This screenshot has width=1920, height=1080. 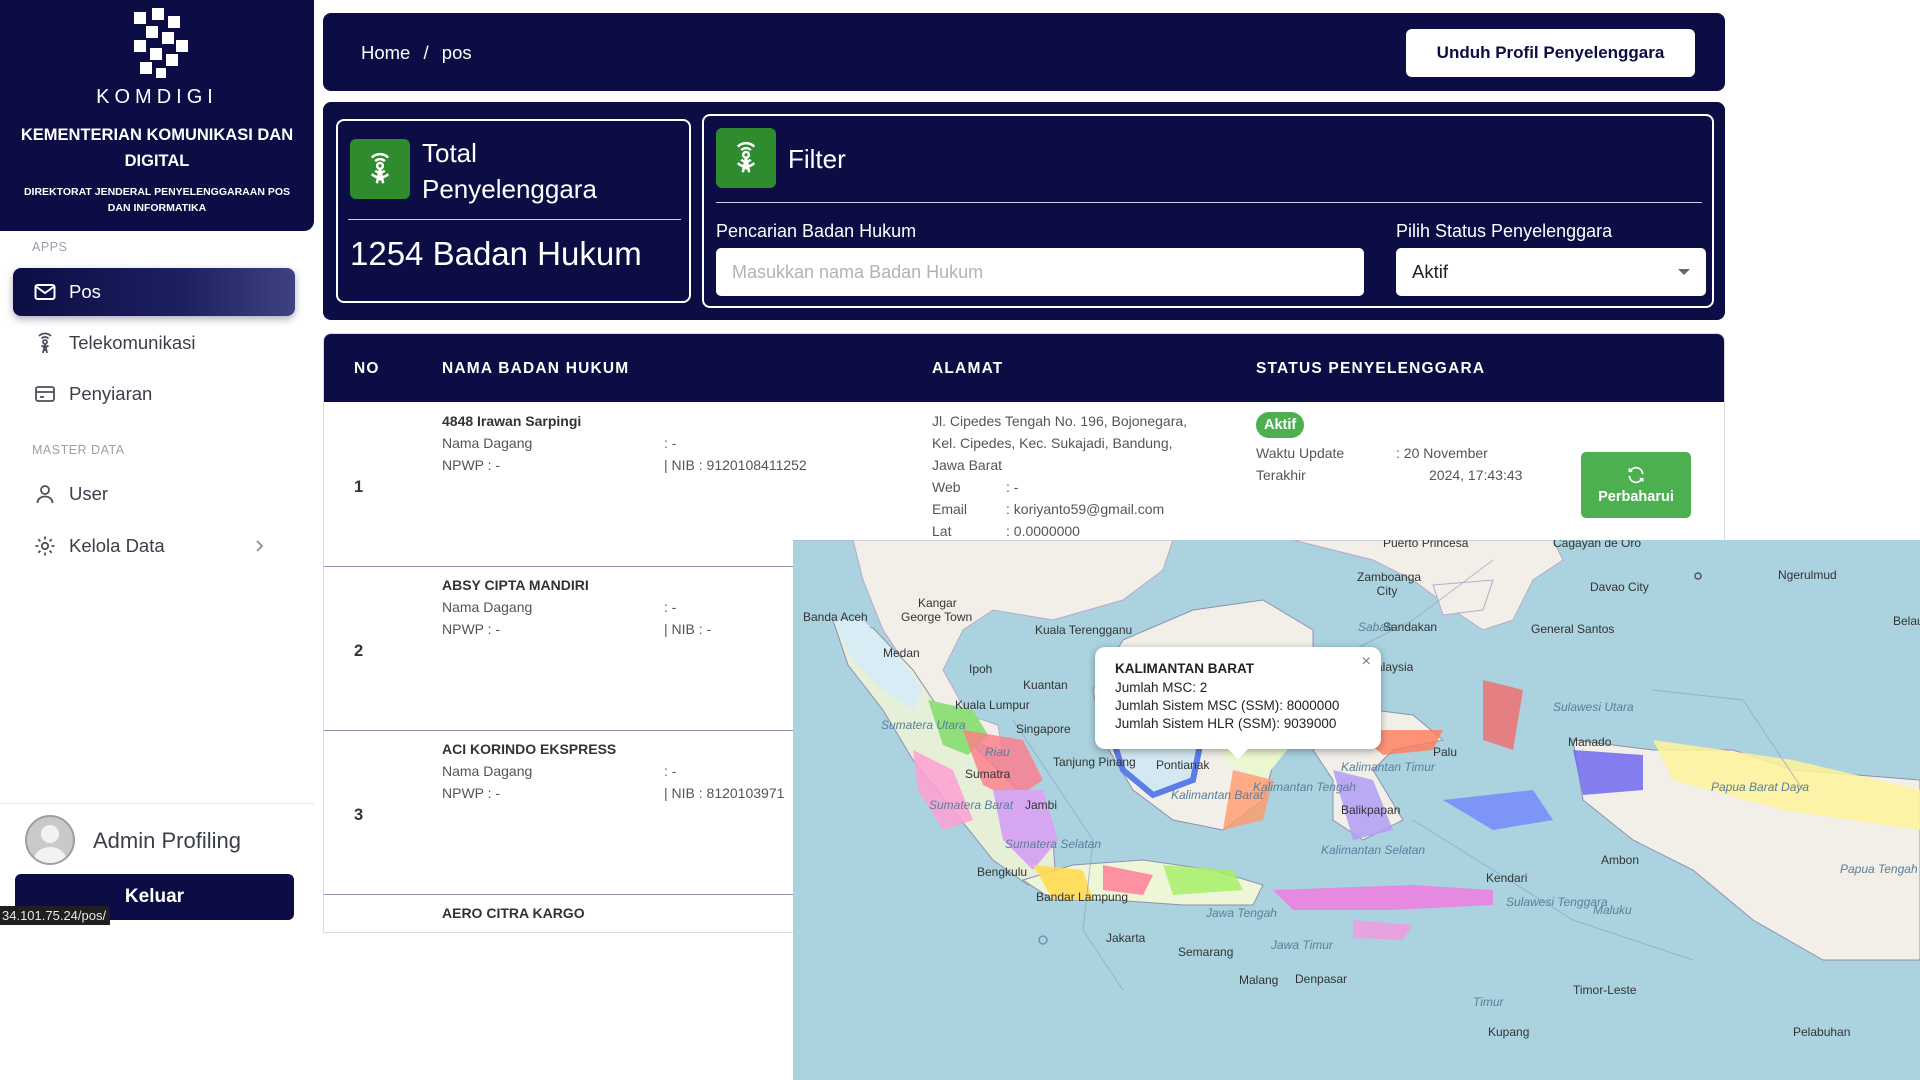 What do you see at coordinates (1203, 880) in the screenshot?
I see `region-jatim` at bounding box center [1203, 880].